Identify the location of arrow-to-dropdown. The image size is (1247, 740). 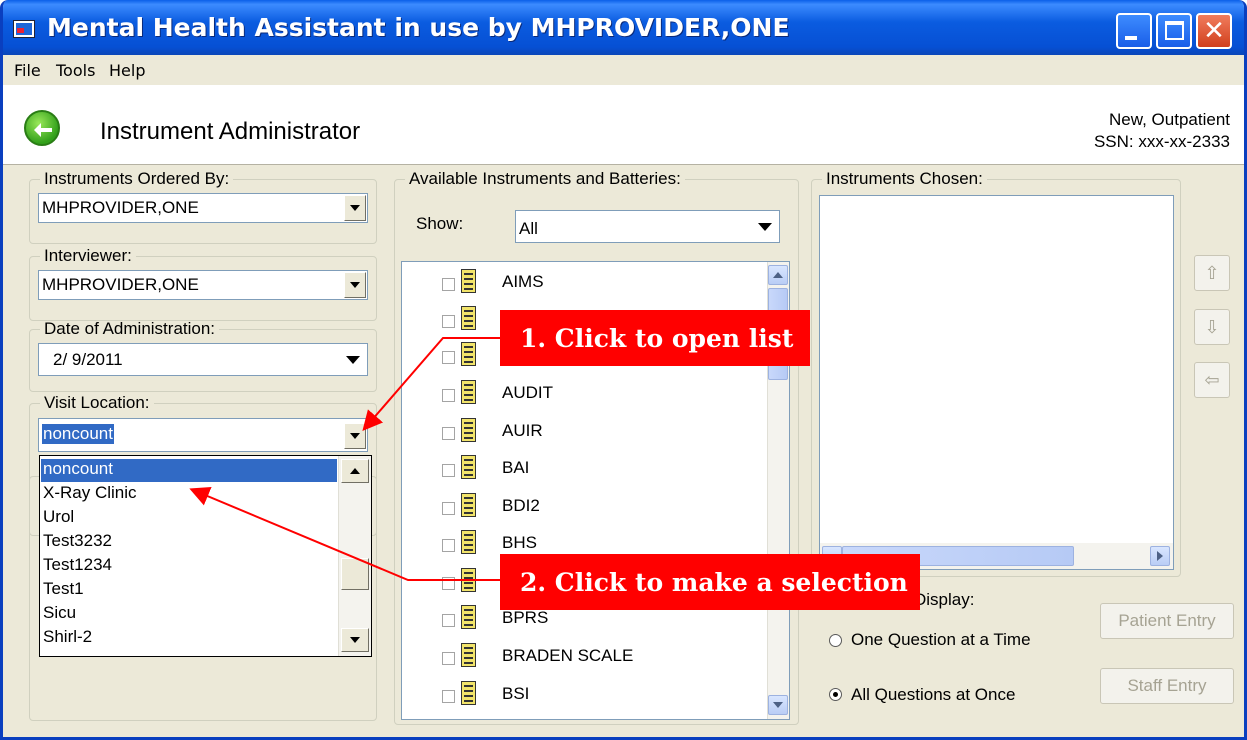
(431, 384).